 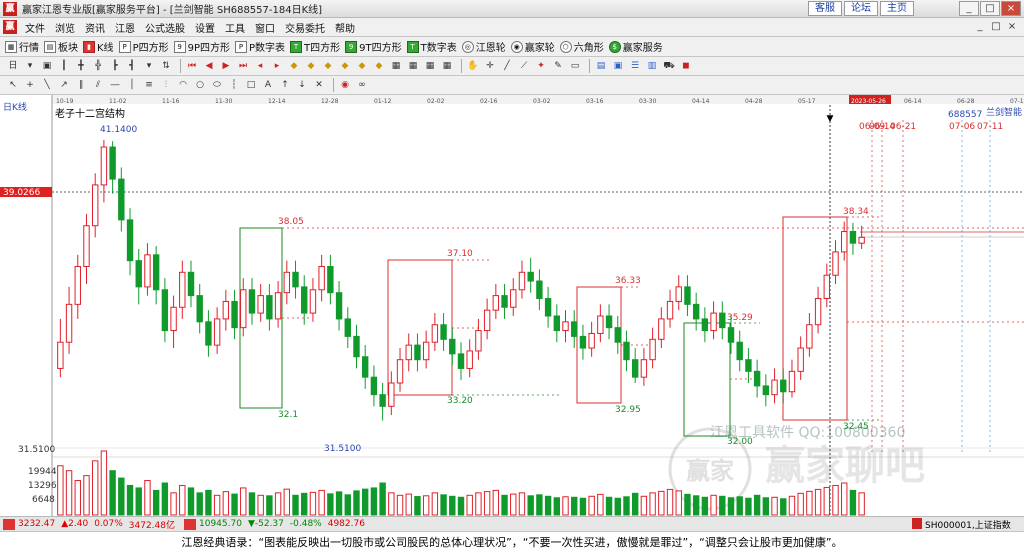 What do you see at coordinates (201, 46) in the screenshot?
I see `toolbar-9p-square: 9 9P四方形` at bounding box center [201, 46].